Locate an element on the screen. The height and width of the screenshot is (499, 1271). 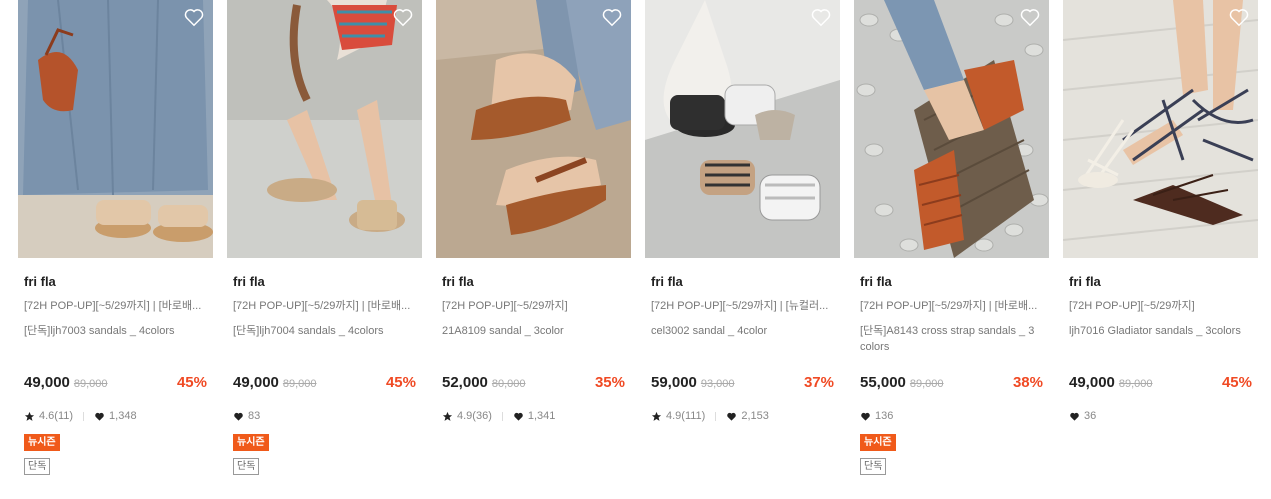
product-subtitle: [단독]ljh7003 sandals _ 4colors is located at coordinates (115, 340).